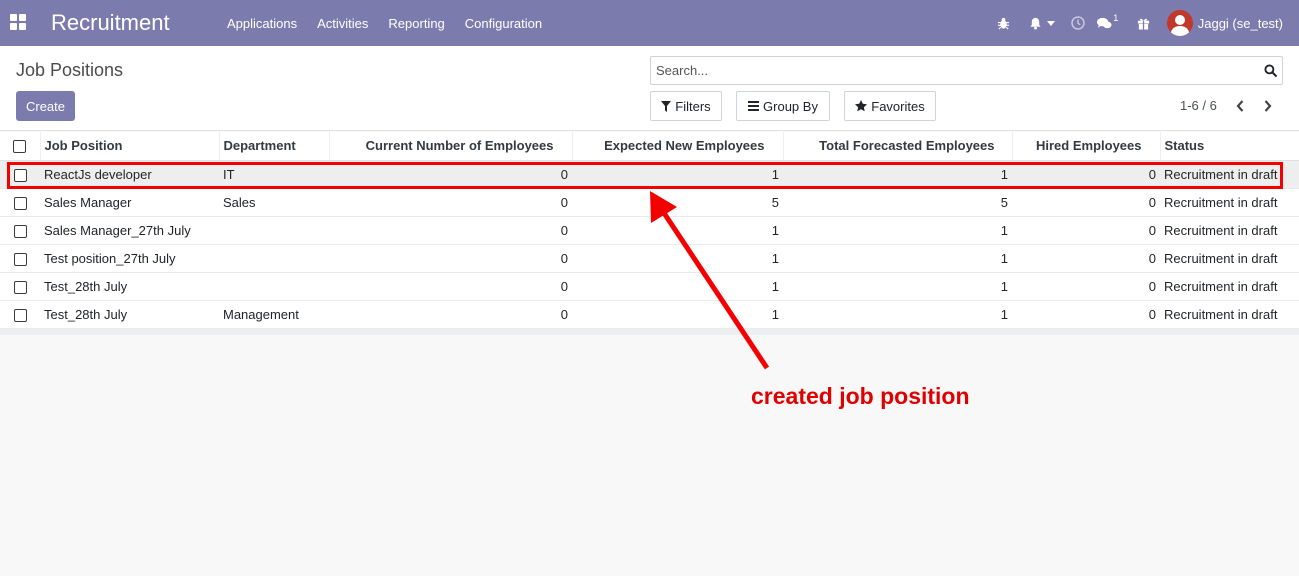 This screenshot has height=576, width=1299. Describe the element at coordinates (1004, 23) in the screenshot. I see `bug-icon` at that location.